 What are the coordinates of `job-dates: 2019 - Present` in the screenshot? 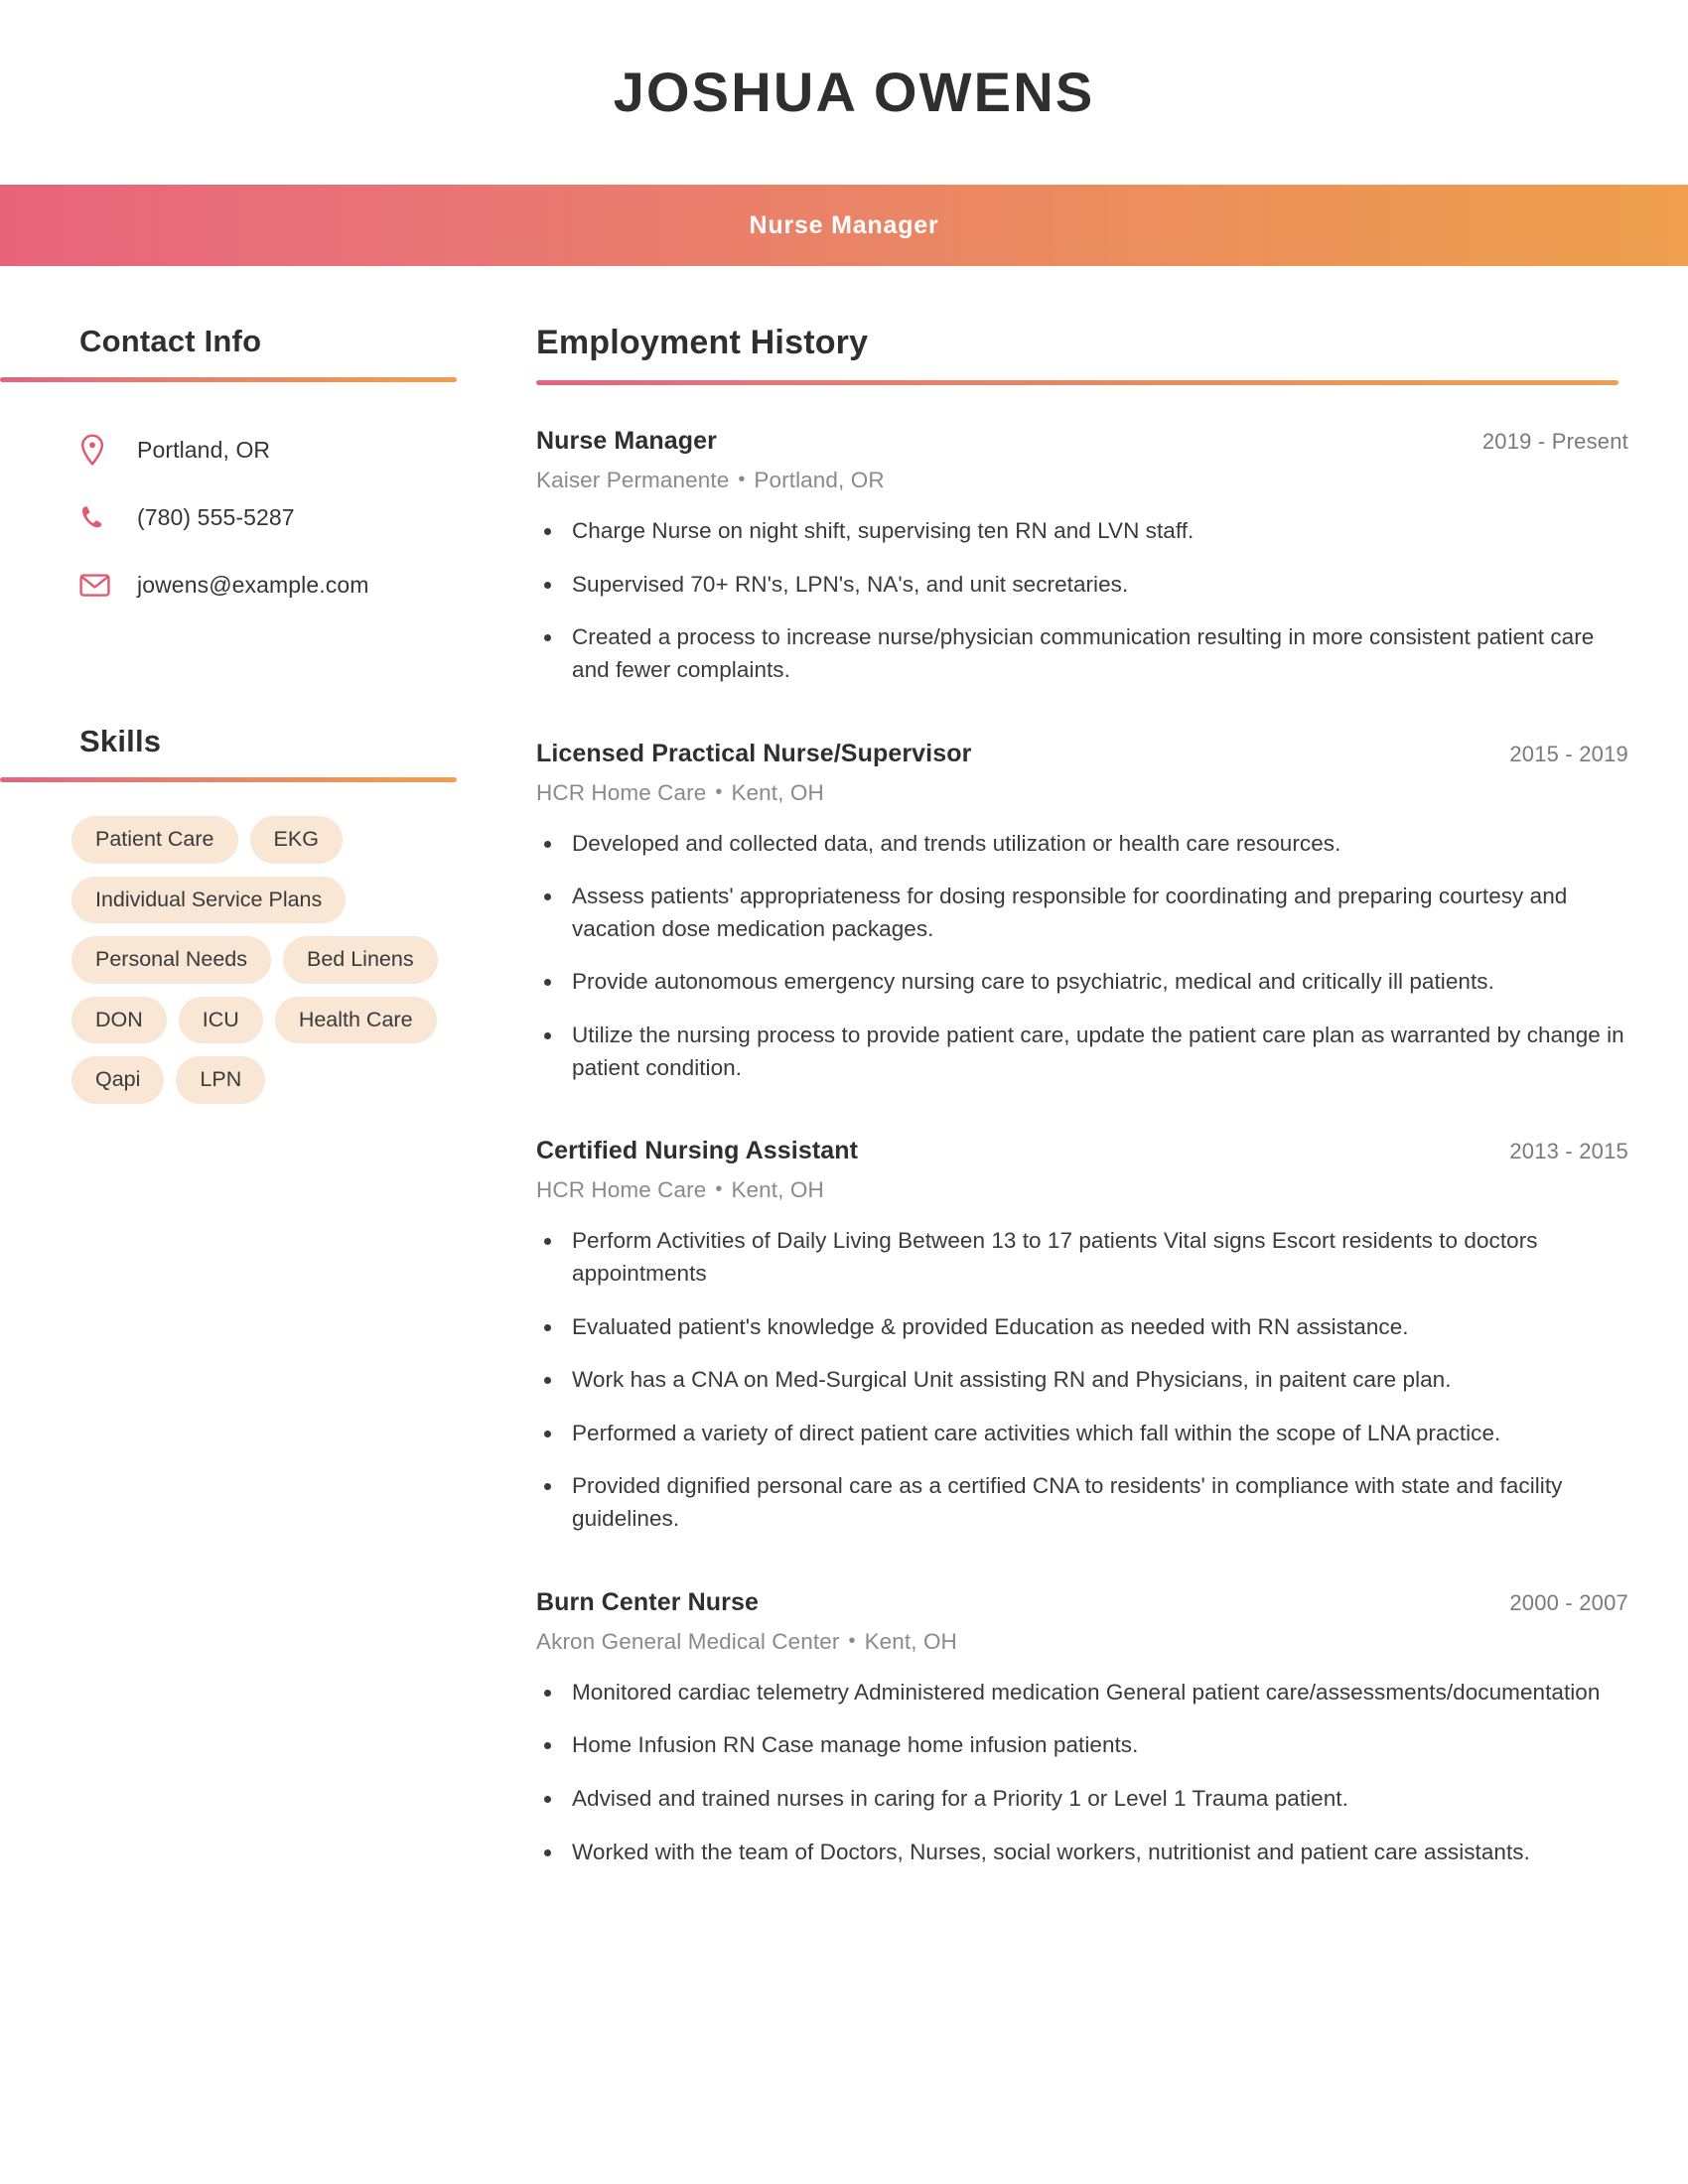 It's located at (1554, 441).